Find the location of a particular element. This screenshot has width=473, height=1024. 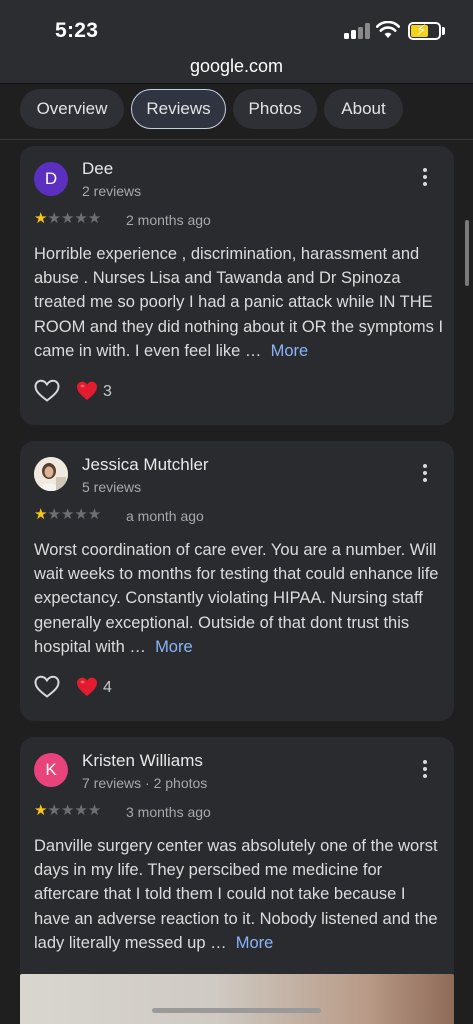

battery-icon: ⚡ is located at coordinates (424, 31).